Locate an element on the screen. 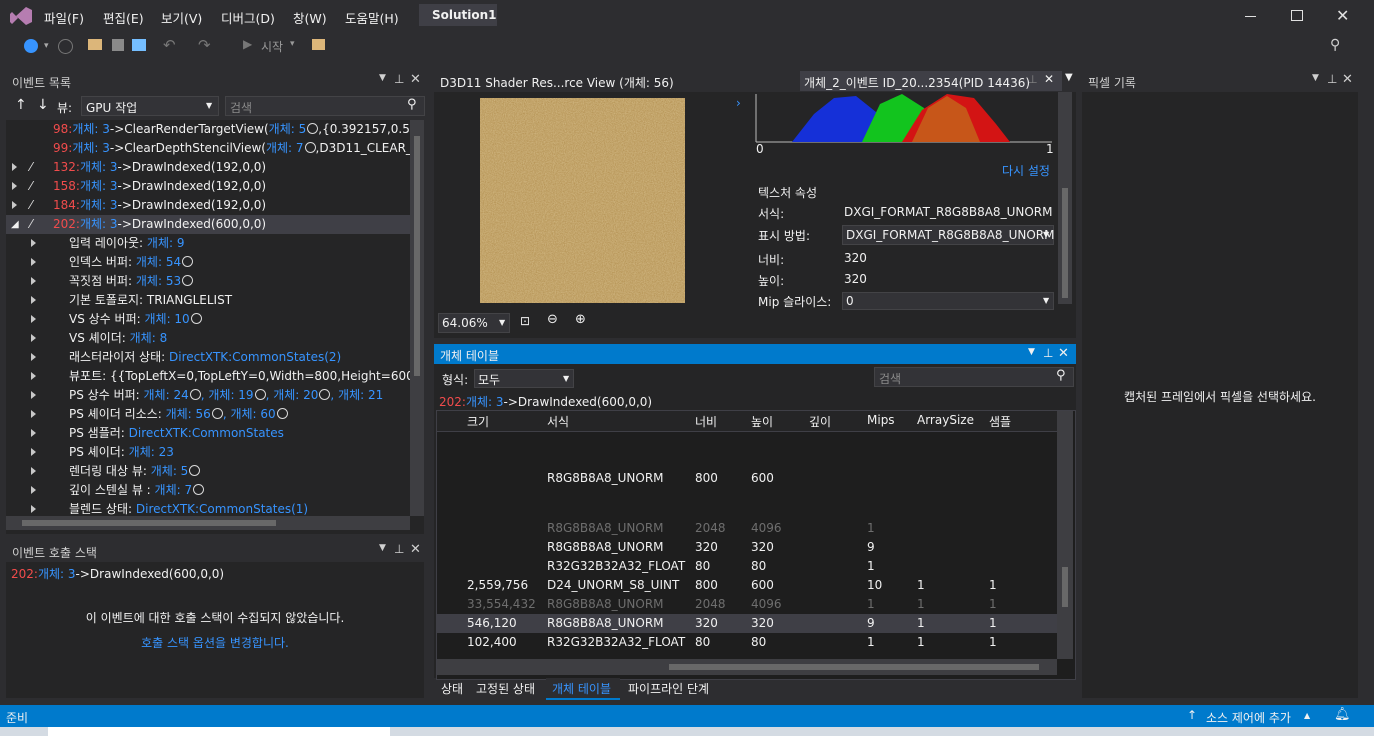 Image resolution: width=1374 pixels, height=736 pixels. table-row: R8G8B8A8_UNORM 800 600 is located at coordinates (747, 478).